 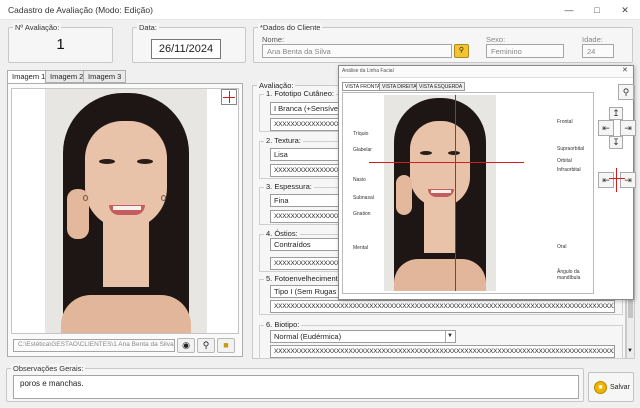 I want to click on observations-label: Observações Gerais:, so click(x=48, y=368).